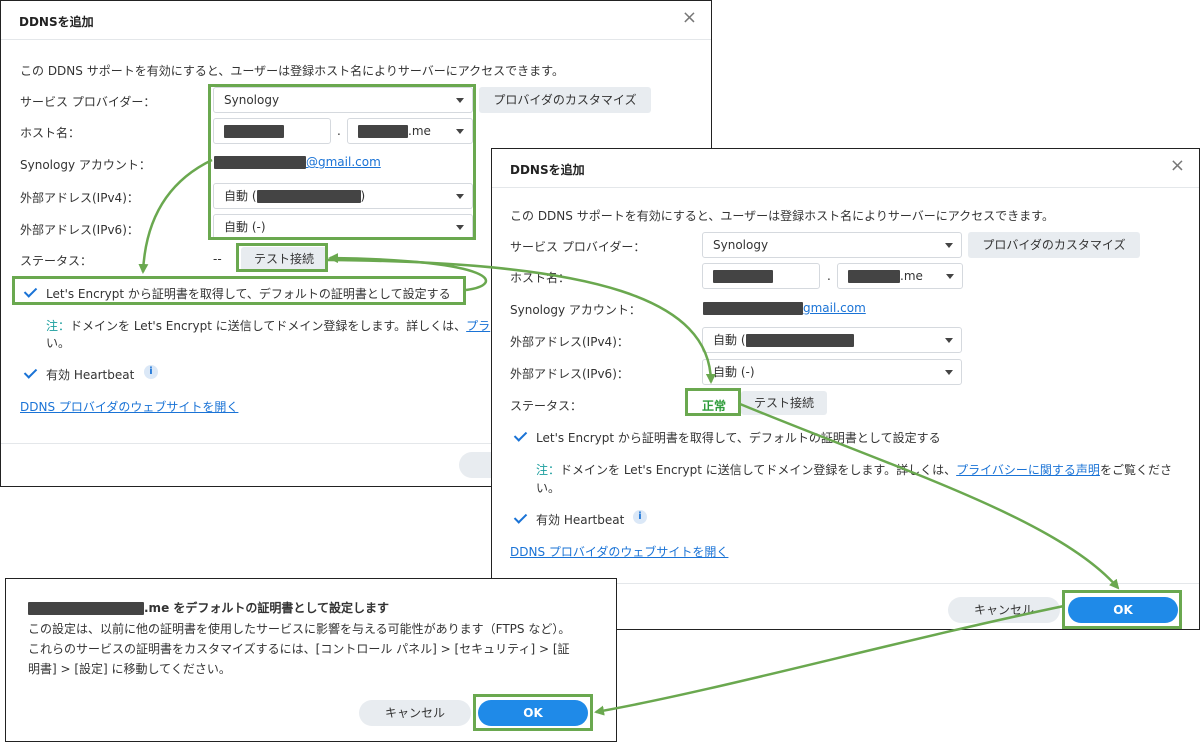  I want to click on arrow-fields-to-letsencrypt, so click(175, 216).